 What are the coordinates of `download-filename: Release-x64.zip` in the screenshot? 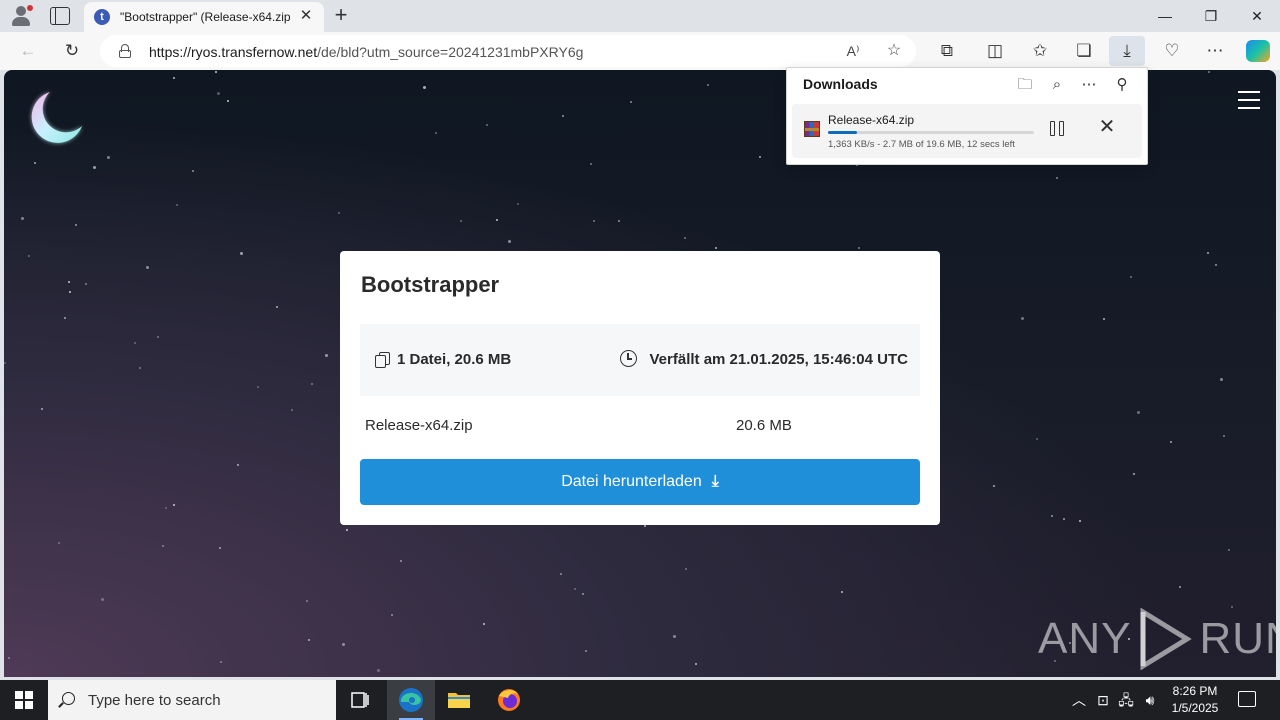 It's located at (871, 120).